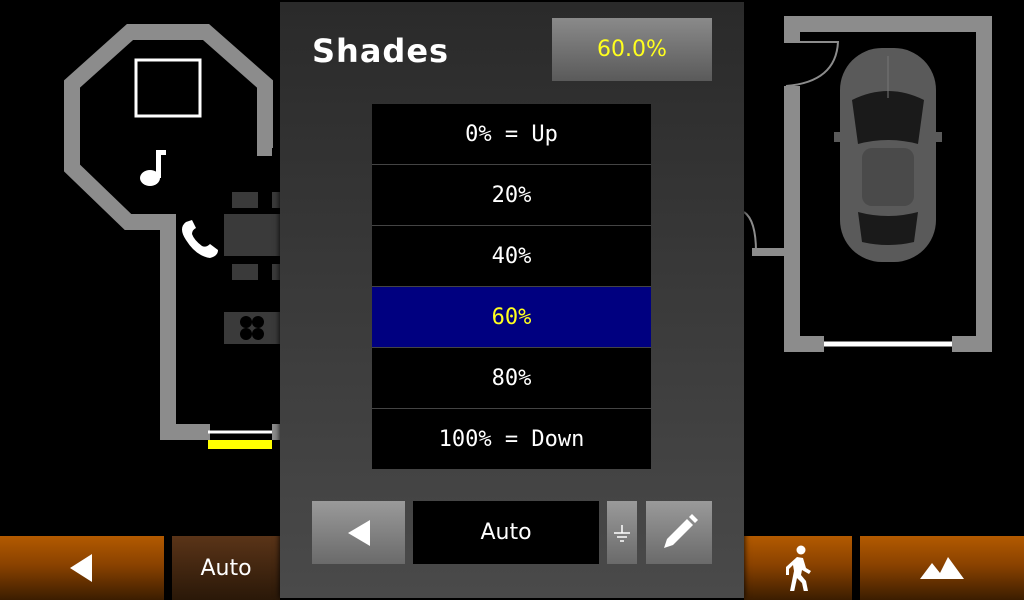 The image size is (1024, 600). What do you see at coordinates (511, 195) in the screenshot?
I see `list-item-20: 20%` at bounding box center [511, 195].